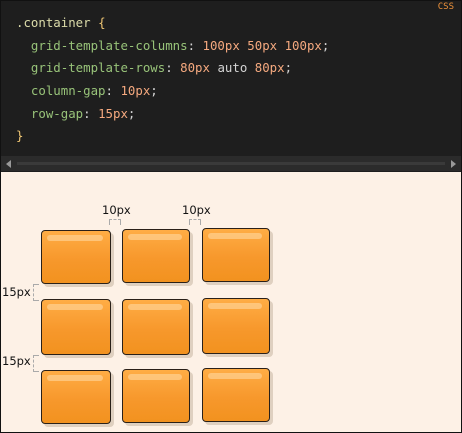 The image size is (462, 433). What do you see at coordinates (453, 164) in the screenshot?
I see `scroll-right-icon` at bounding box center [453, 164].